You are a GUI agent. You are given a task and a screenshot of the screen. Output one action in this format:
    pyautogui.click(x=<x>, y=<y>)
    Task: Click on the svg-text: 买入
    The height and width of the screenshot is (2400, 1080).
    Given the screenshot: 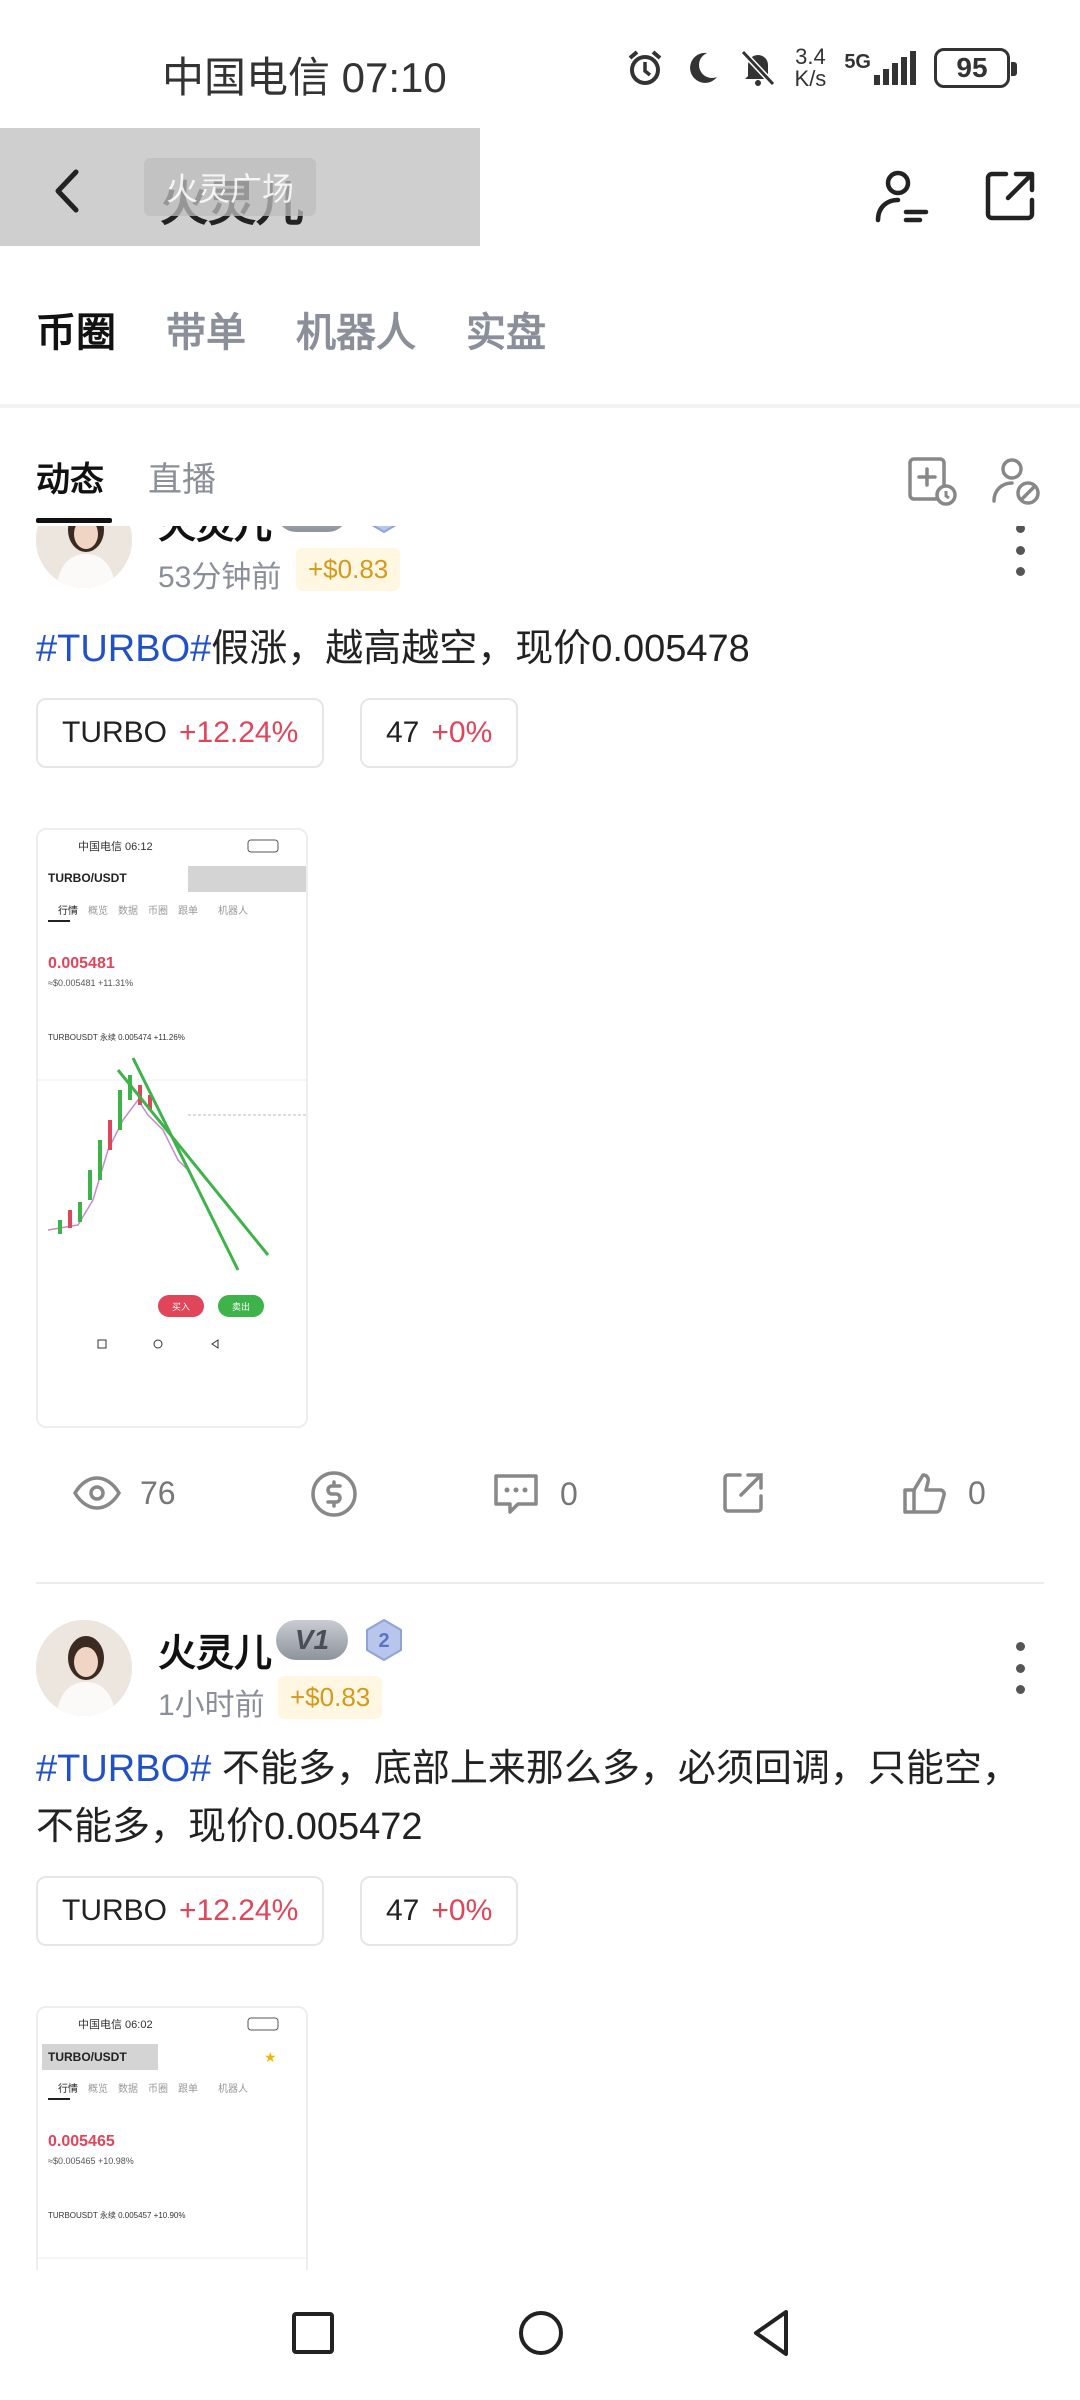 What is the action you would take?
    pyautogui.click(x=181, y=1307)
    